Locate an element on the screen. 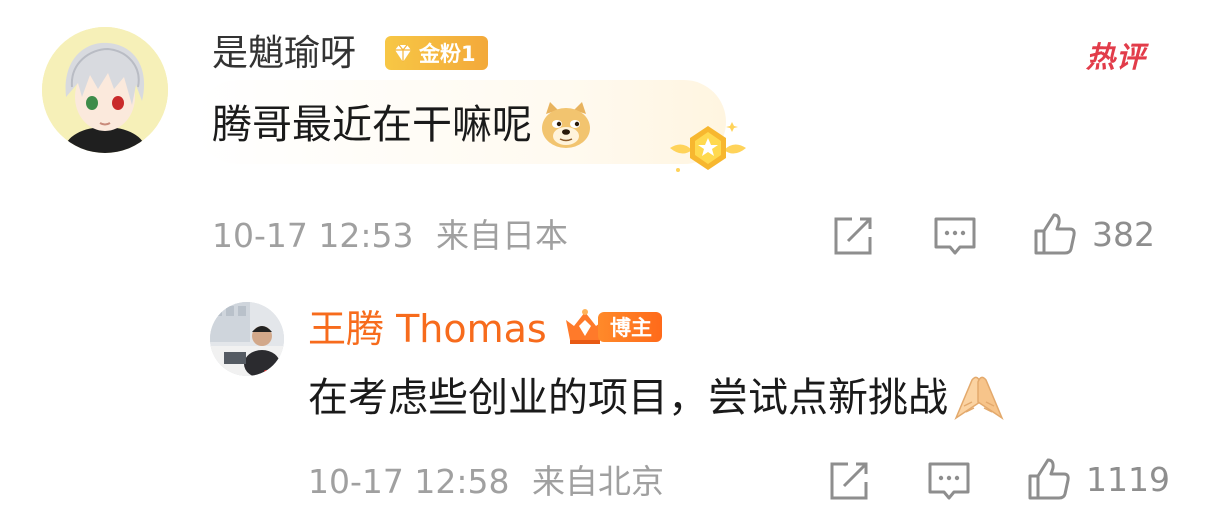 The width and height of the screenshot is (1206, 510). pressed-palms-emoji-icon is located at coordinates (979, 398).